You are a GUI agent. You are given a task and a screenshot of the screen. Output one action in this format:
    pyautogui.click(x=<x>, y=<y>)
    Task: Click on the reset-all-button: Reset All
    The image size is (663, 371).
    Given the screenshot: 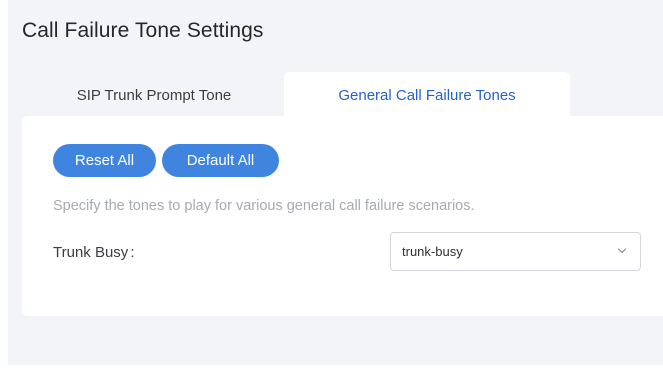 What is the action you would take?
    pyautogui.click(x=104, y=160)
    